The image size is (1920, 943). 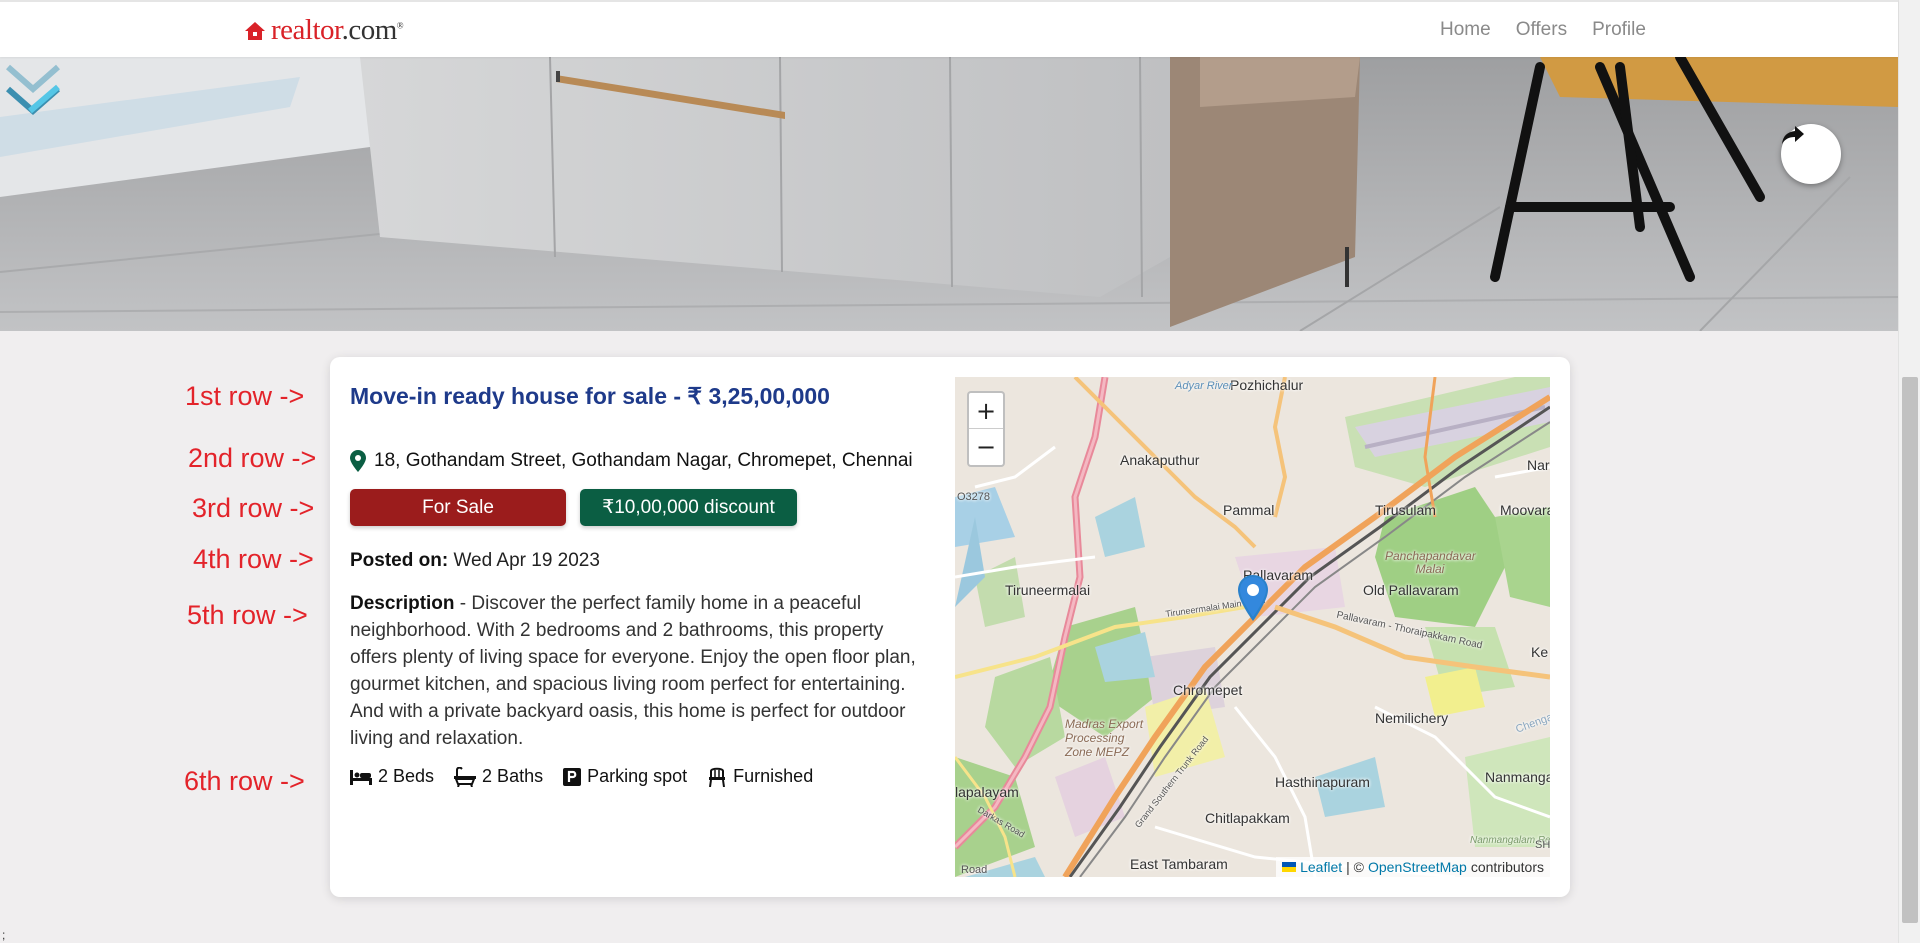 I want to click on features-row: 2 Beds 2 Baths Parking spot Furnished, so click(x=581, y=776).